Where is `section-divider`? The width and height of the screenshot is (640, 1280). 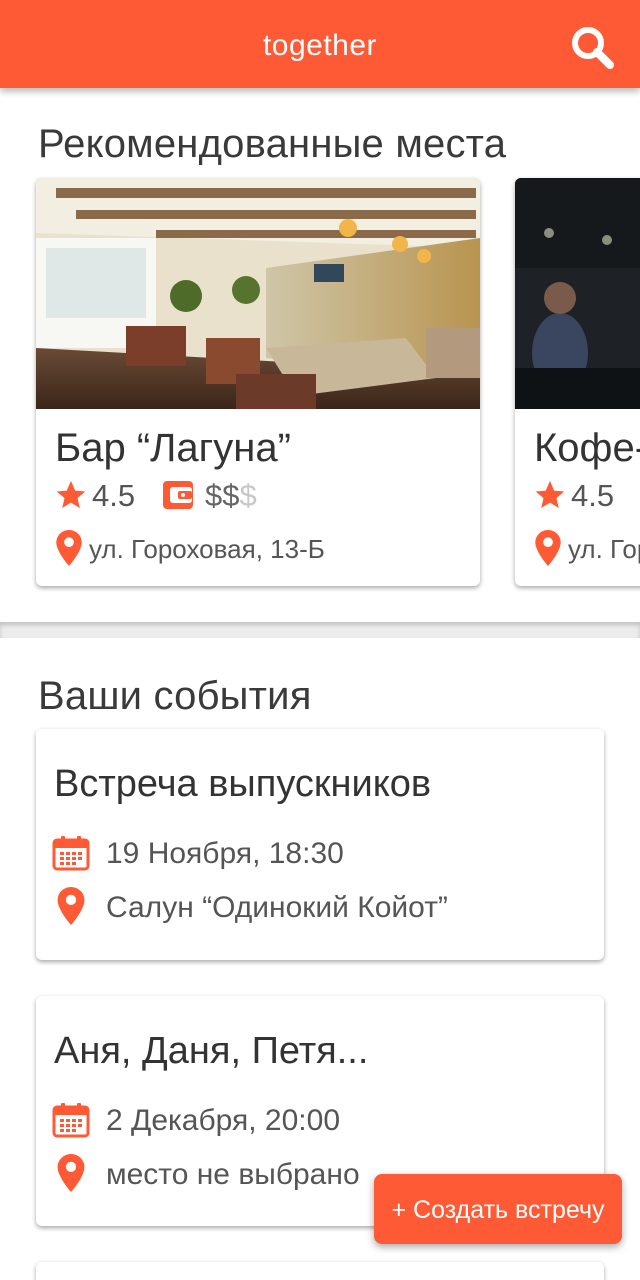
section-divider is located at coordinates (320, 630).